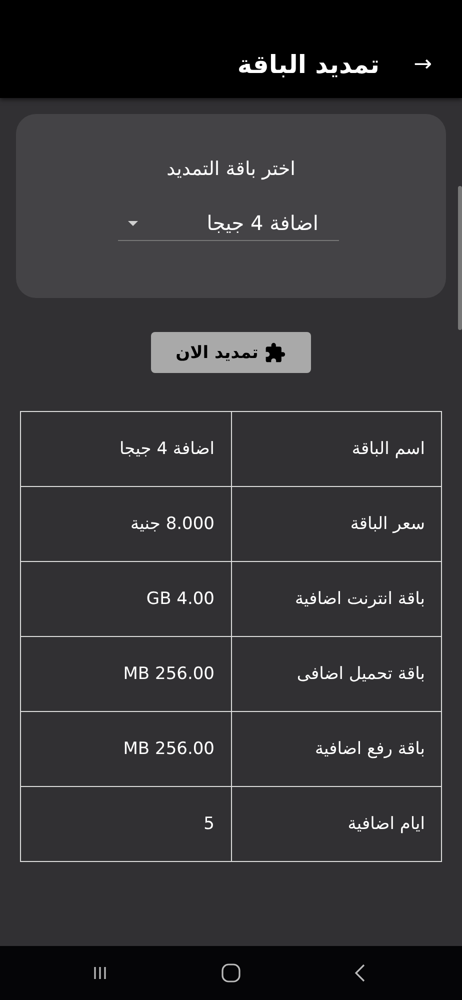 The width and height of the screenshot is (462, 1000). Describe the element at coordinates (100, 973) in the screenshot. I see `recent-apps-icon` at that location.